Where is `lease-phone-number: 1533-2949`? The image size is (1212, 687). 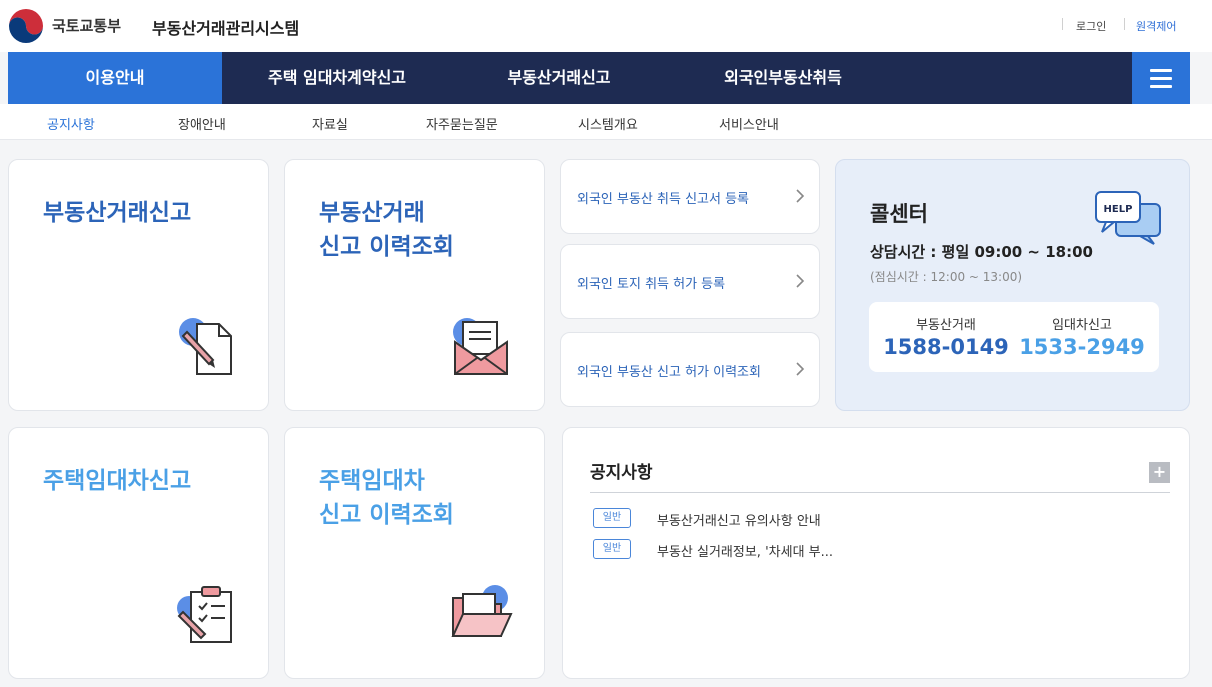 lease-phone-number: 1533-2949 is located at coordinates (1082, 347).